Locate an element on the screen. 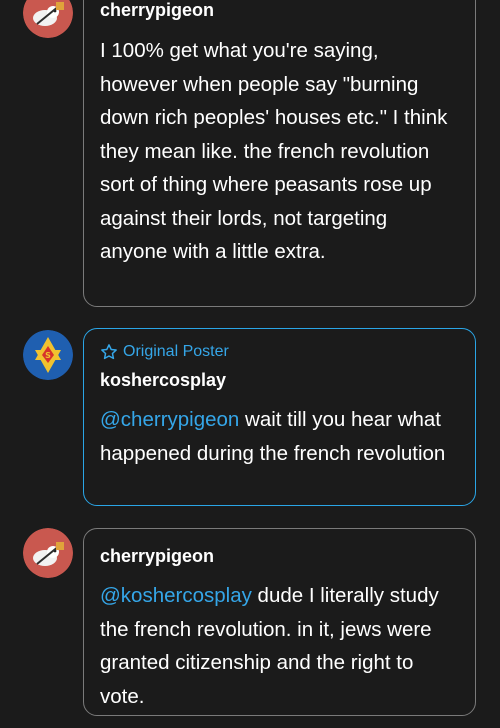 The width and height of the screenshot is (500, 728). avatar: S is located at coordinates (48, 355).